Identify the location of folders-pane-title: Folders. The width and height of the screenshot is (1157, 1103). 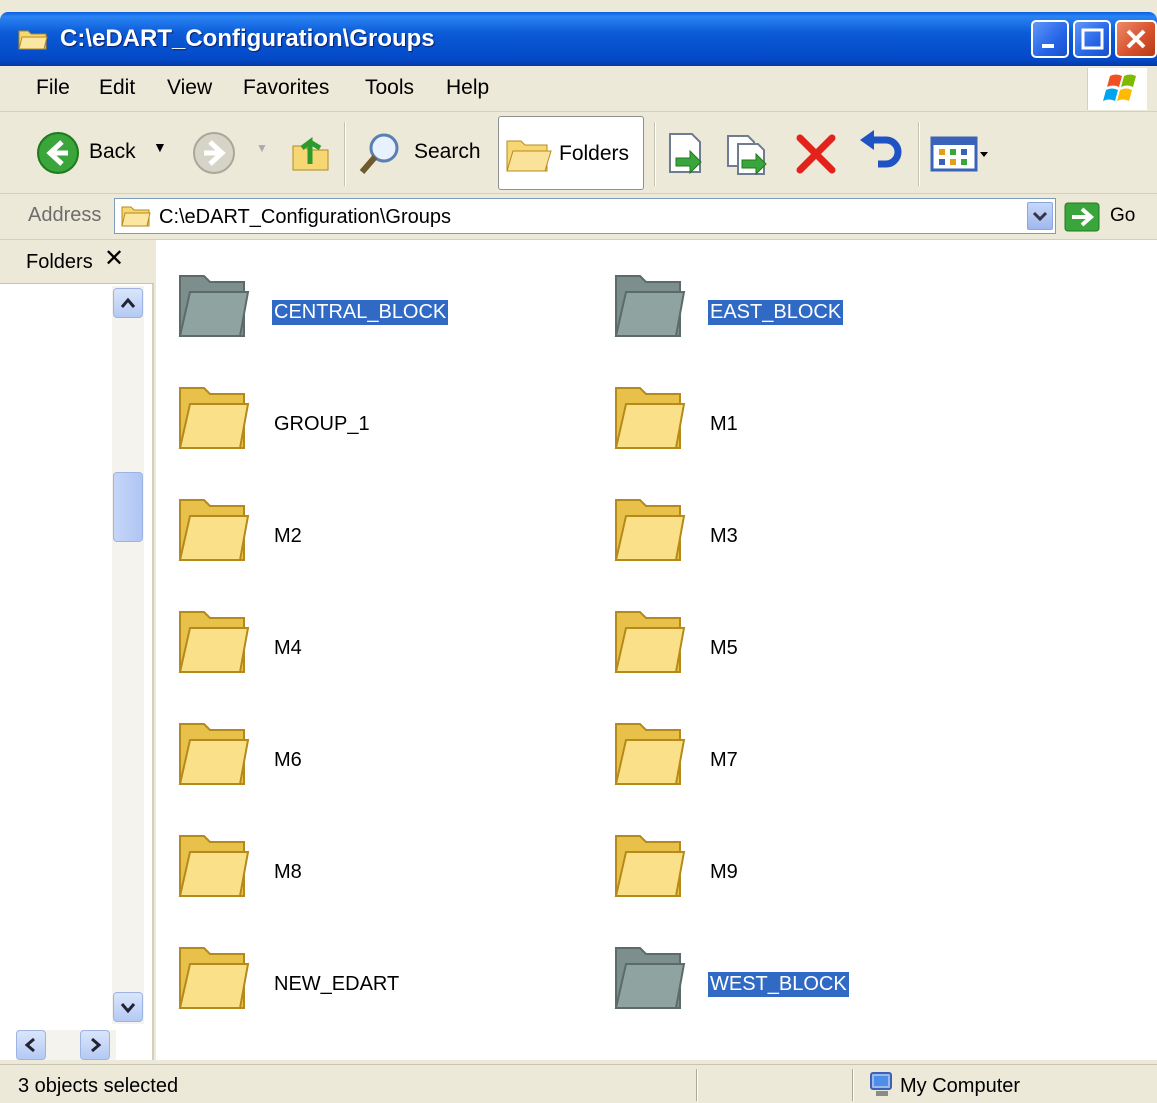
(59, 262).